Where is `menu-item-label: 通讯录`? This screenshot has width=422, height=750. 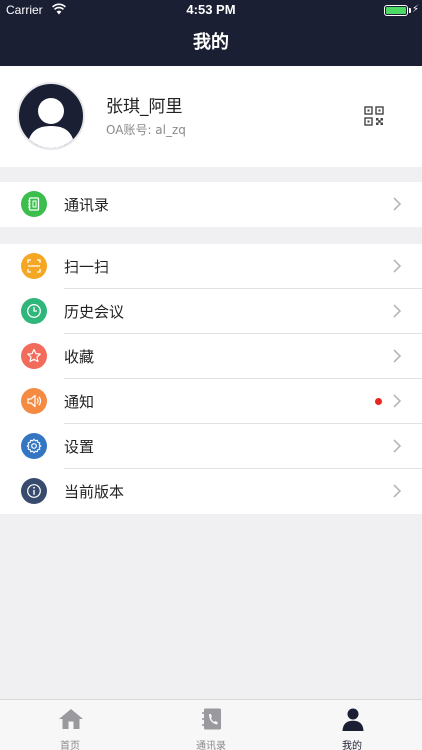
menu-item-label: 通讯录 is located at coordinates (87, 205).